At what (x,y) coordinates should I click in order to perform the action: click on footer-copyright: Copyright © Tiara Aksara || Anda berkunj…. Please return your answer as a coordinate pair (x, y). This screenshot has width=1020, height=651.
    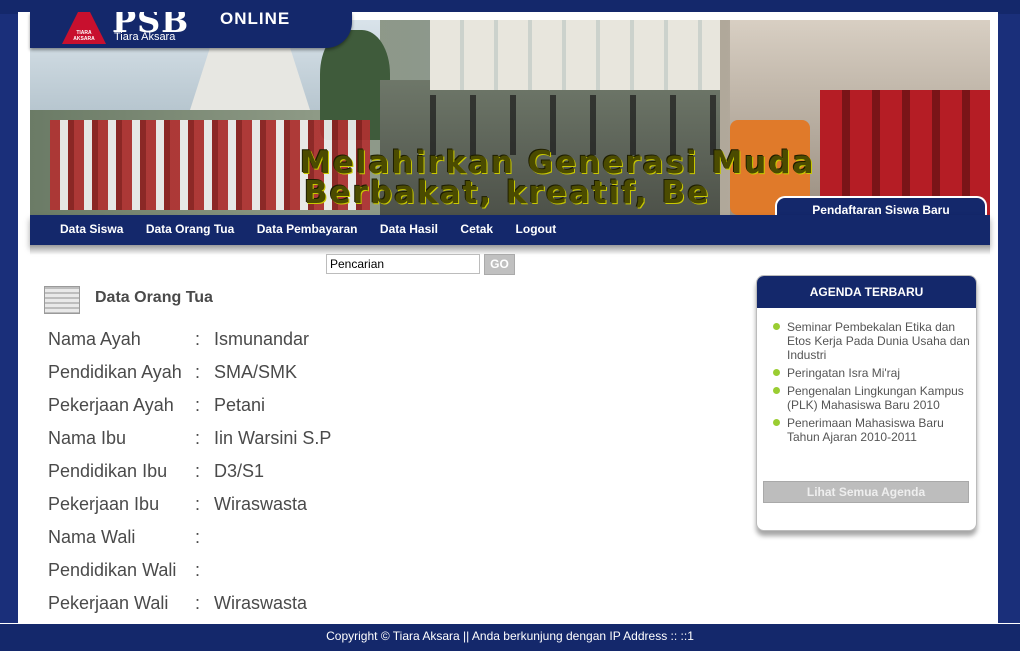
    Looking at the image, I should click on (510, 637).